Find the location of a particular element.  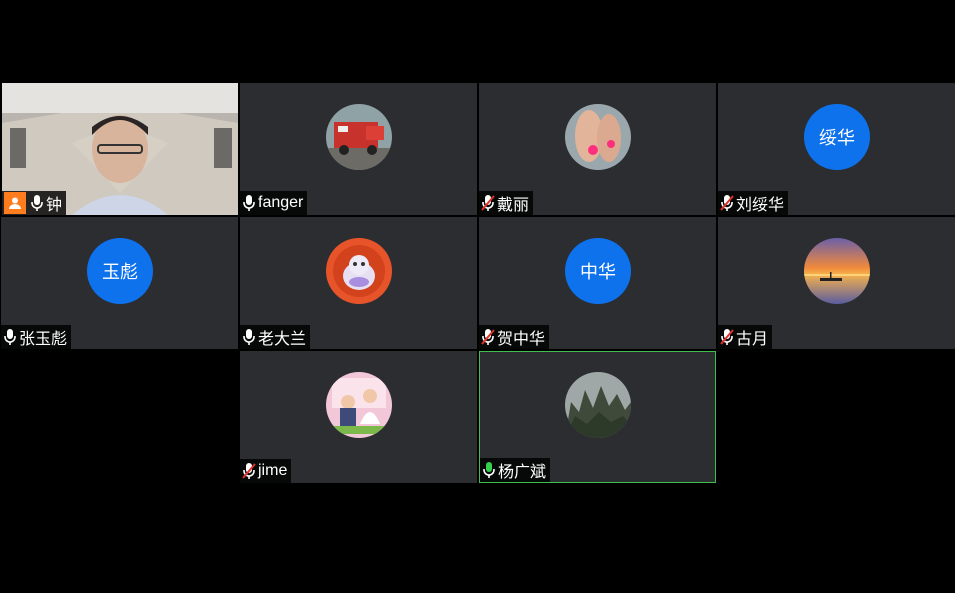

participant-name-label: fanger is located at coordinates (274, 203).